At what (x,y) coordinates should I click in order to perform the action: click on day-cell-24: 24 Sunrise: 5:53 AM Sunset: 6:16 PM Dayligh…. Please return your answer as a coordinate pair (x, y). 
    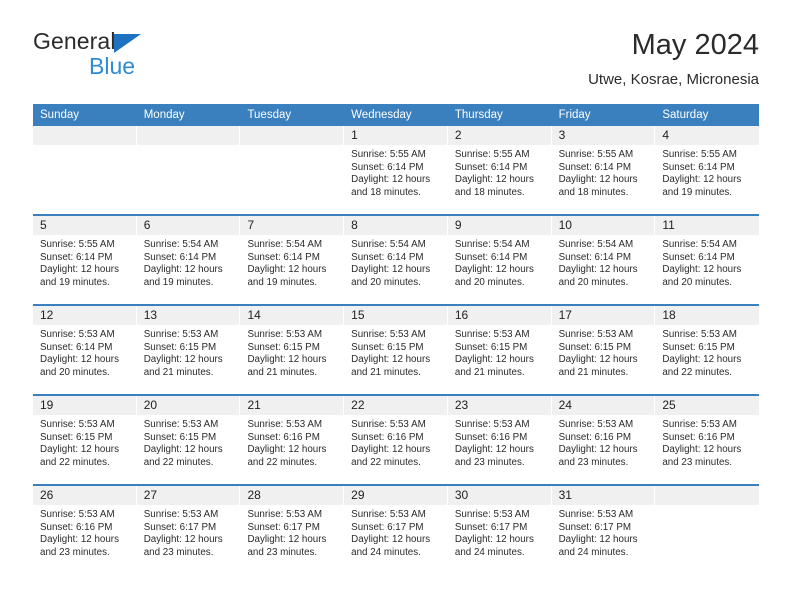
    Looking at the image, I should click on (603, 440).